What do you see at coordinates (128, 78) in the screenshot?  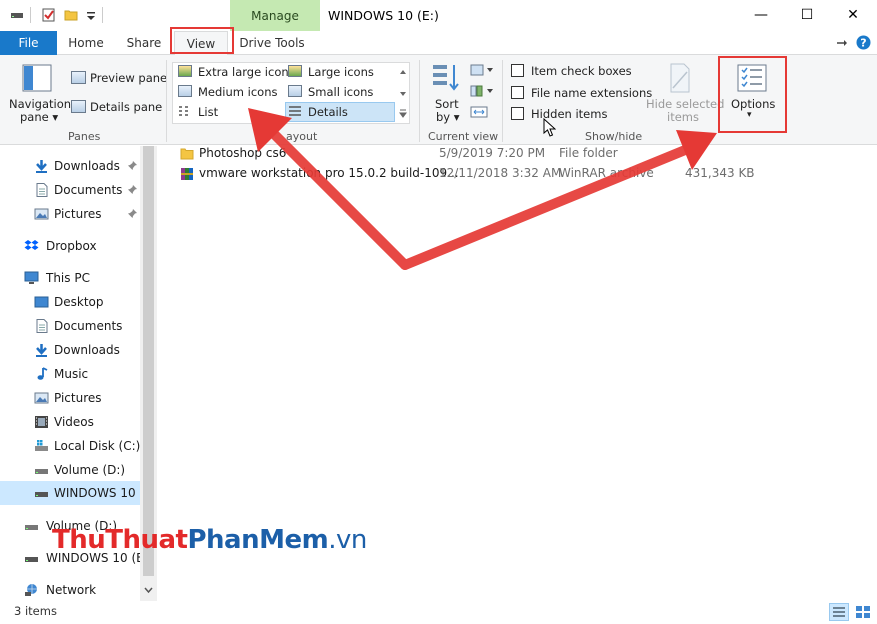 I see `preview-pane-button: Preview pane` at bounding box center [128, 78].